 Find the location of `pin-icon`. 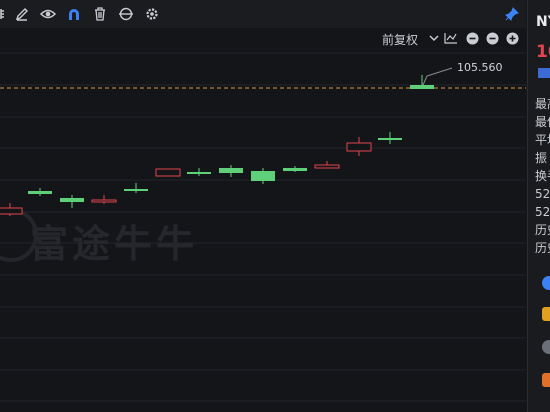

pin-icon is located at coordinates (512, 14).